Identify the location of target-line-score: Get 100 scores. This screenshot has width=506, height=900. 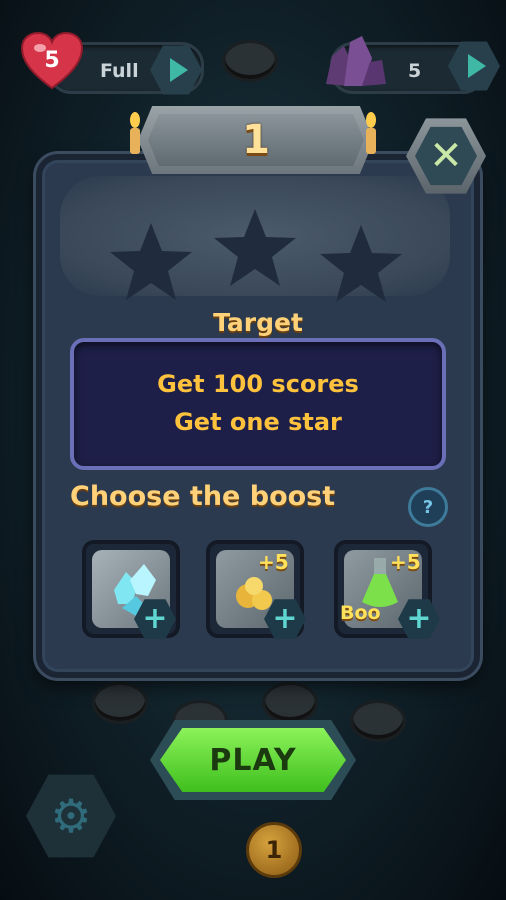
(258, 384).